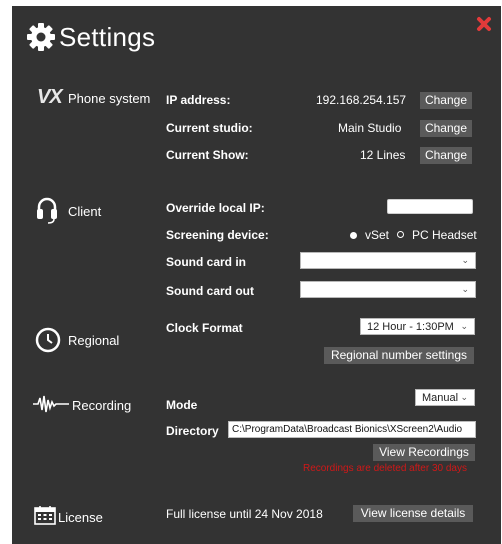  Describe the element at coordinates (217, 235) in the screenshot. I see `screening-device-label: Screening device:` at that location.